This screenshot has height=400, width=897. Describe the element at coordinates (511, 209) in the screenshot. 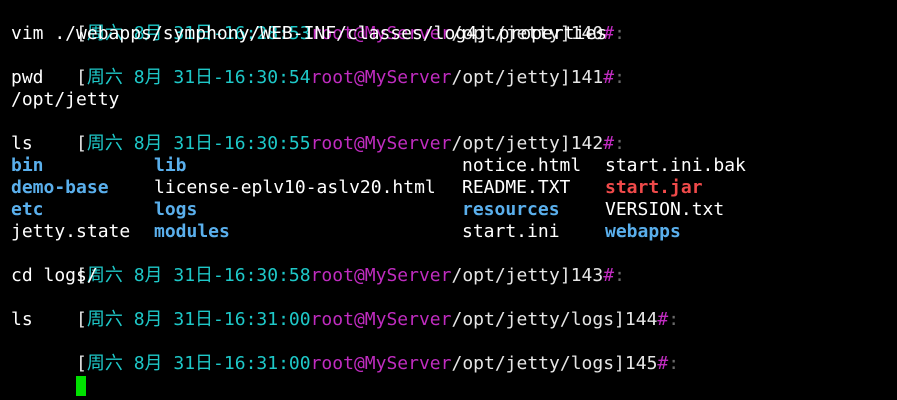

I see `ls-entry-directory: resources` at that location.